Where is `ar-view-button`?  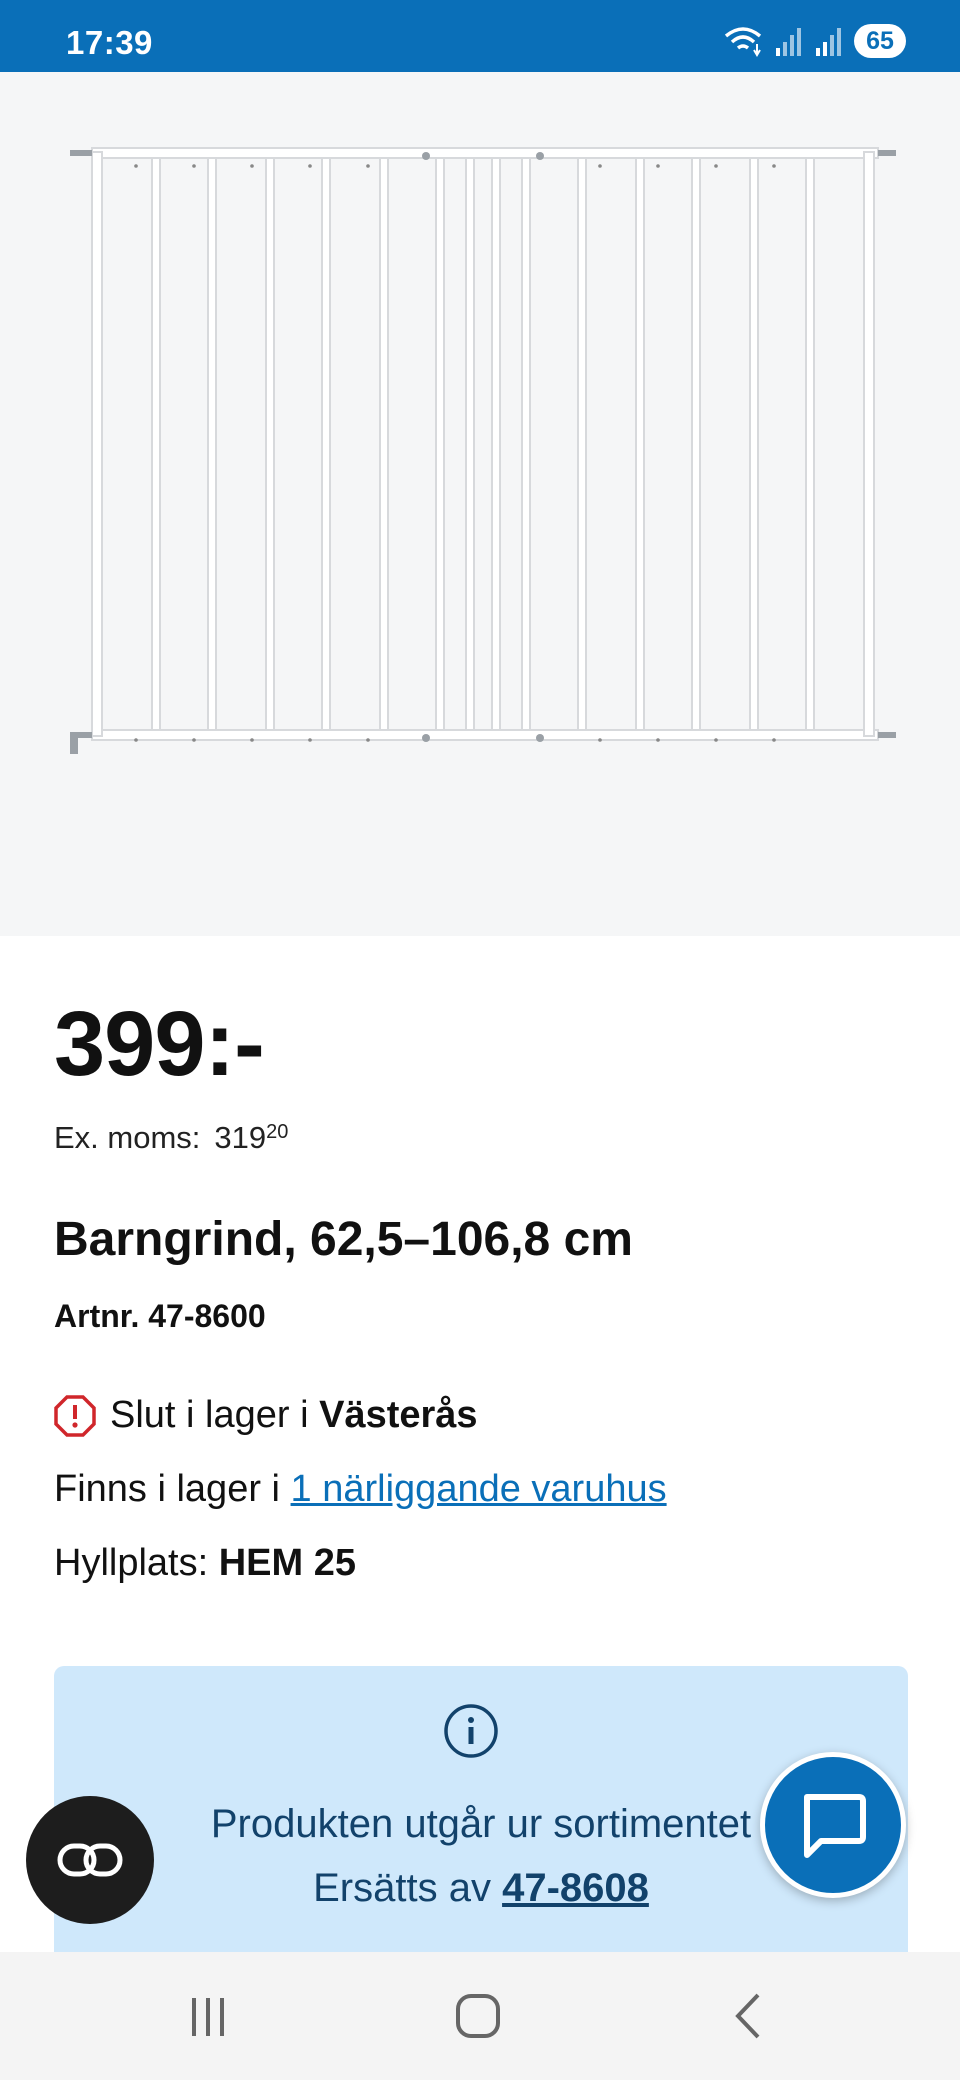 ar-view-button is located at coordinates (90, 1860).